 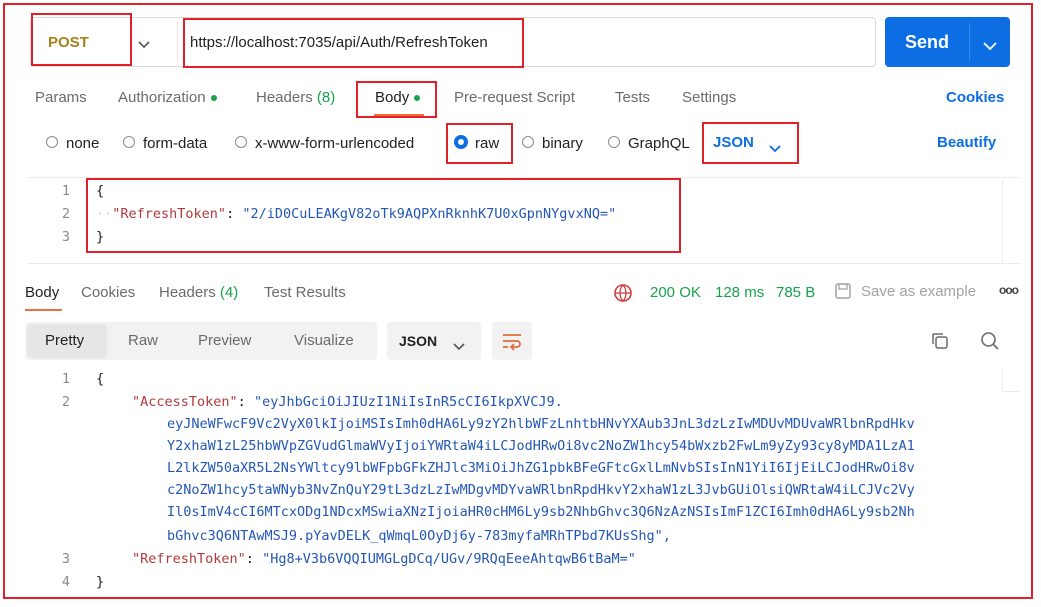 What do you see at coordinates (750, 143) in the screenshot?
I see `format-highlight` at bounding box center [750, 143].